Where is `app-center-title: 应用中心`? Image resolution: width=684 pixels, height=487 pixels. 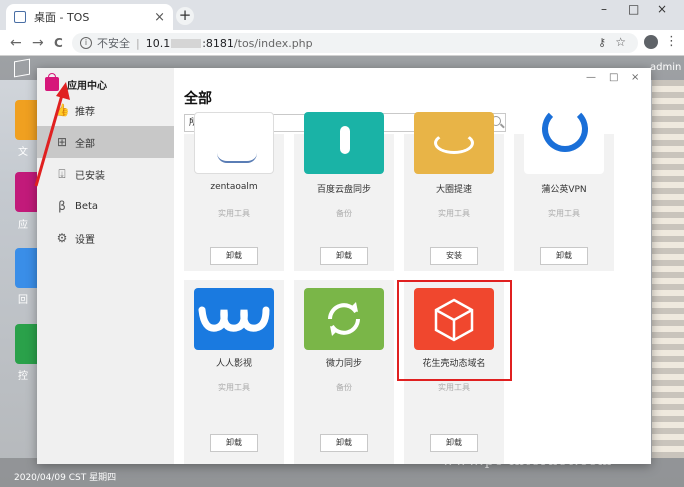 app-center-title: 应用中心 is located at coordinates (87, 86).